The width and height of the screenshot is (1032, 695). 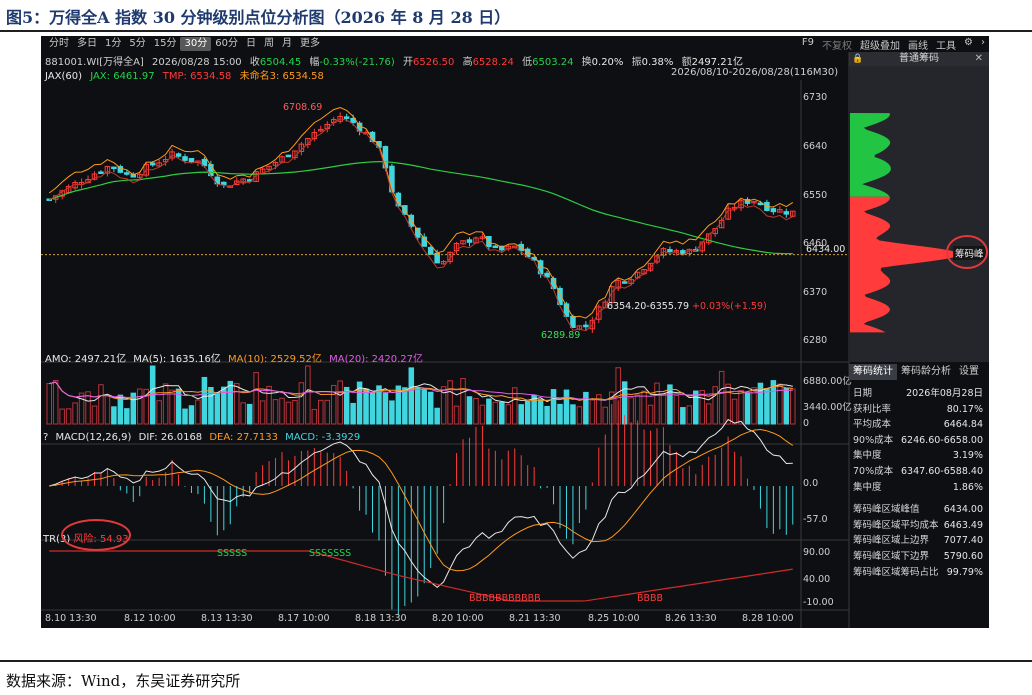 I want to click on stat-row: 70%成本 6347.60-6588.40, so click(x=918, y=471).